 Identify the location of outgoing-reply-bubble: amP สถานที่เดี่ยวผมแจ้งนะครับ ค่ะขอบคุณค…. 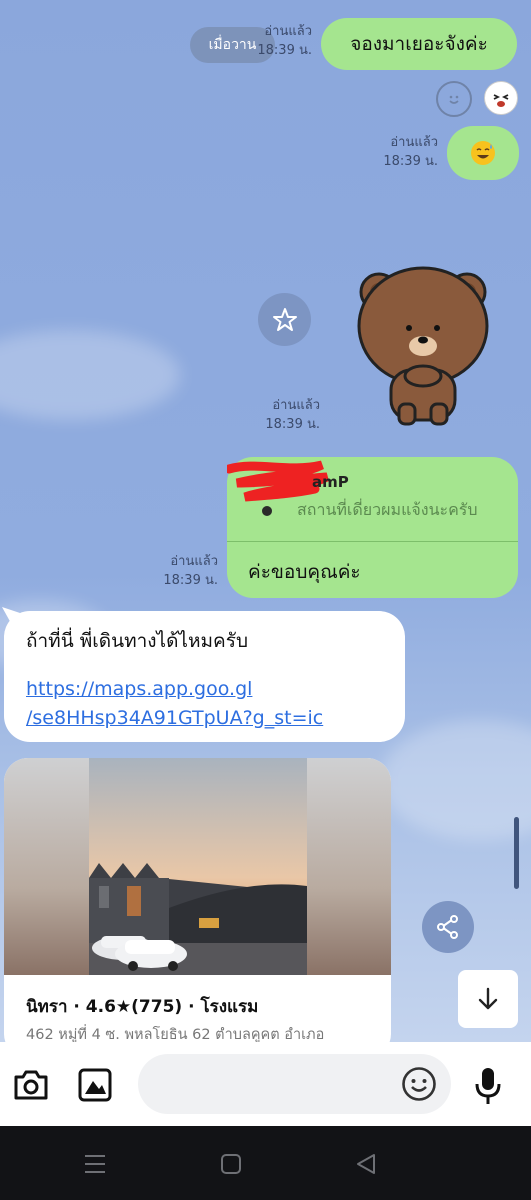
(372, 527).